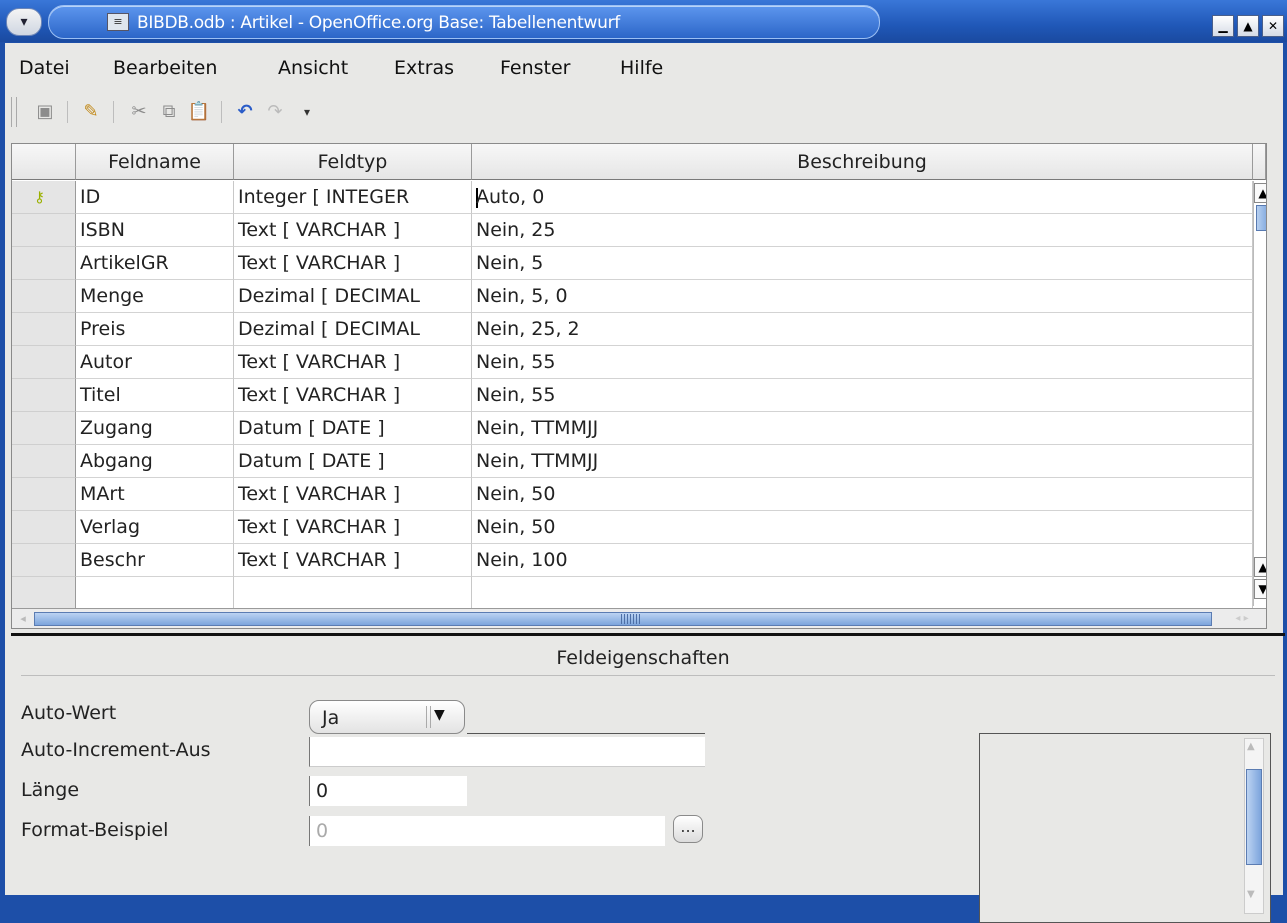 The image size is (1287, 923). I want to click on field-name-cell: Abgang, so click(155, 461).